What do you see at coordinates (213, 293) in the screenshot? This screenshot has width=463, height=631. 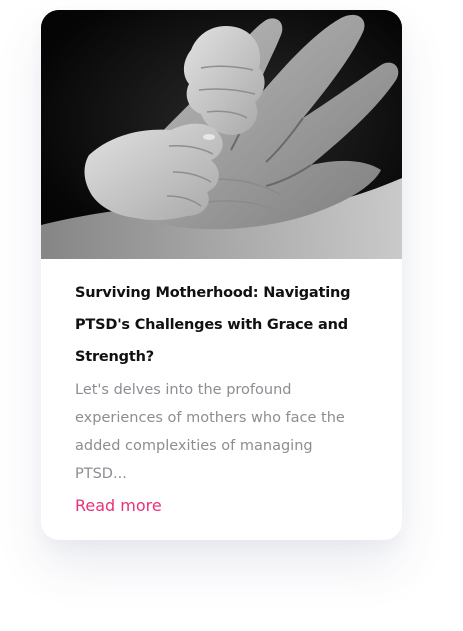 I see `post-title-line: Surviving Motherhood: Navigating` at bounding box center [213, 293].